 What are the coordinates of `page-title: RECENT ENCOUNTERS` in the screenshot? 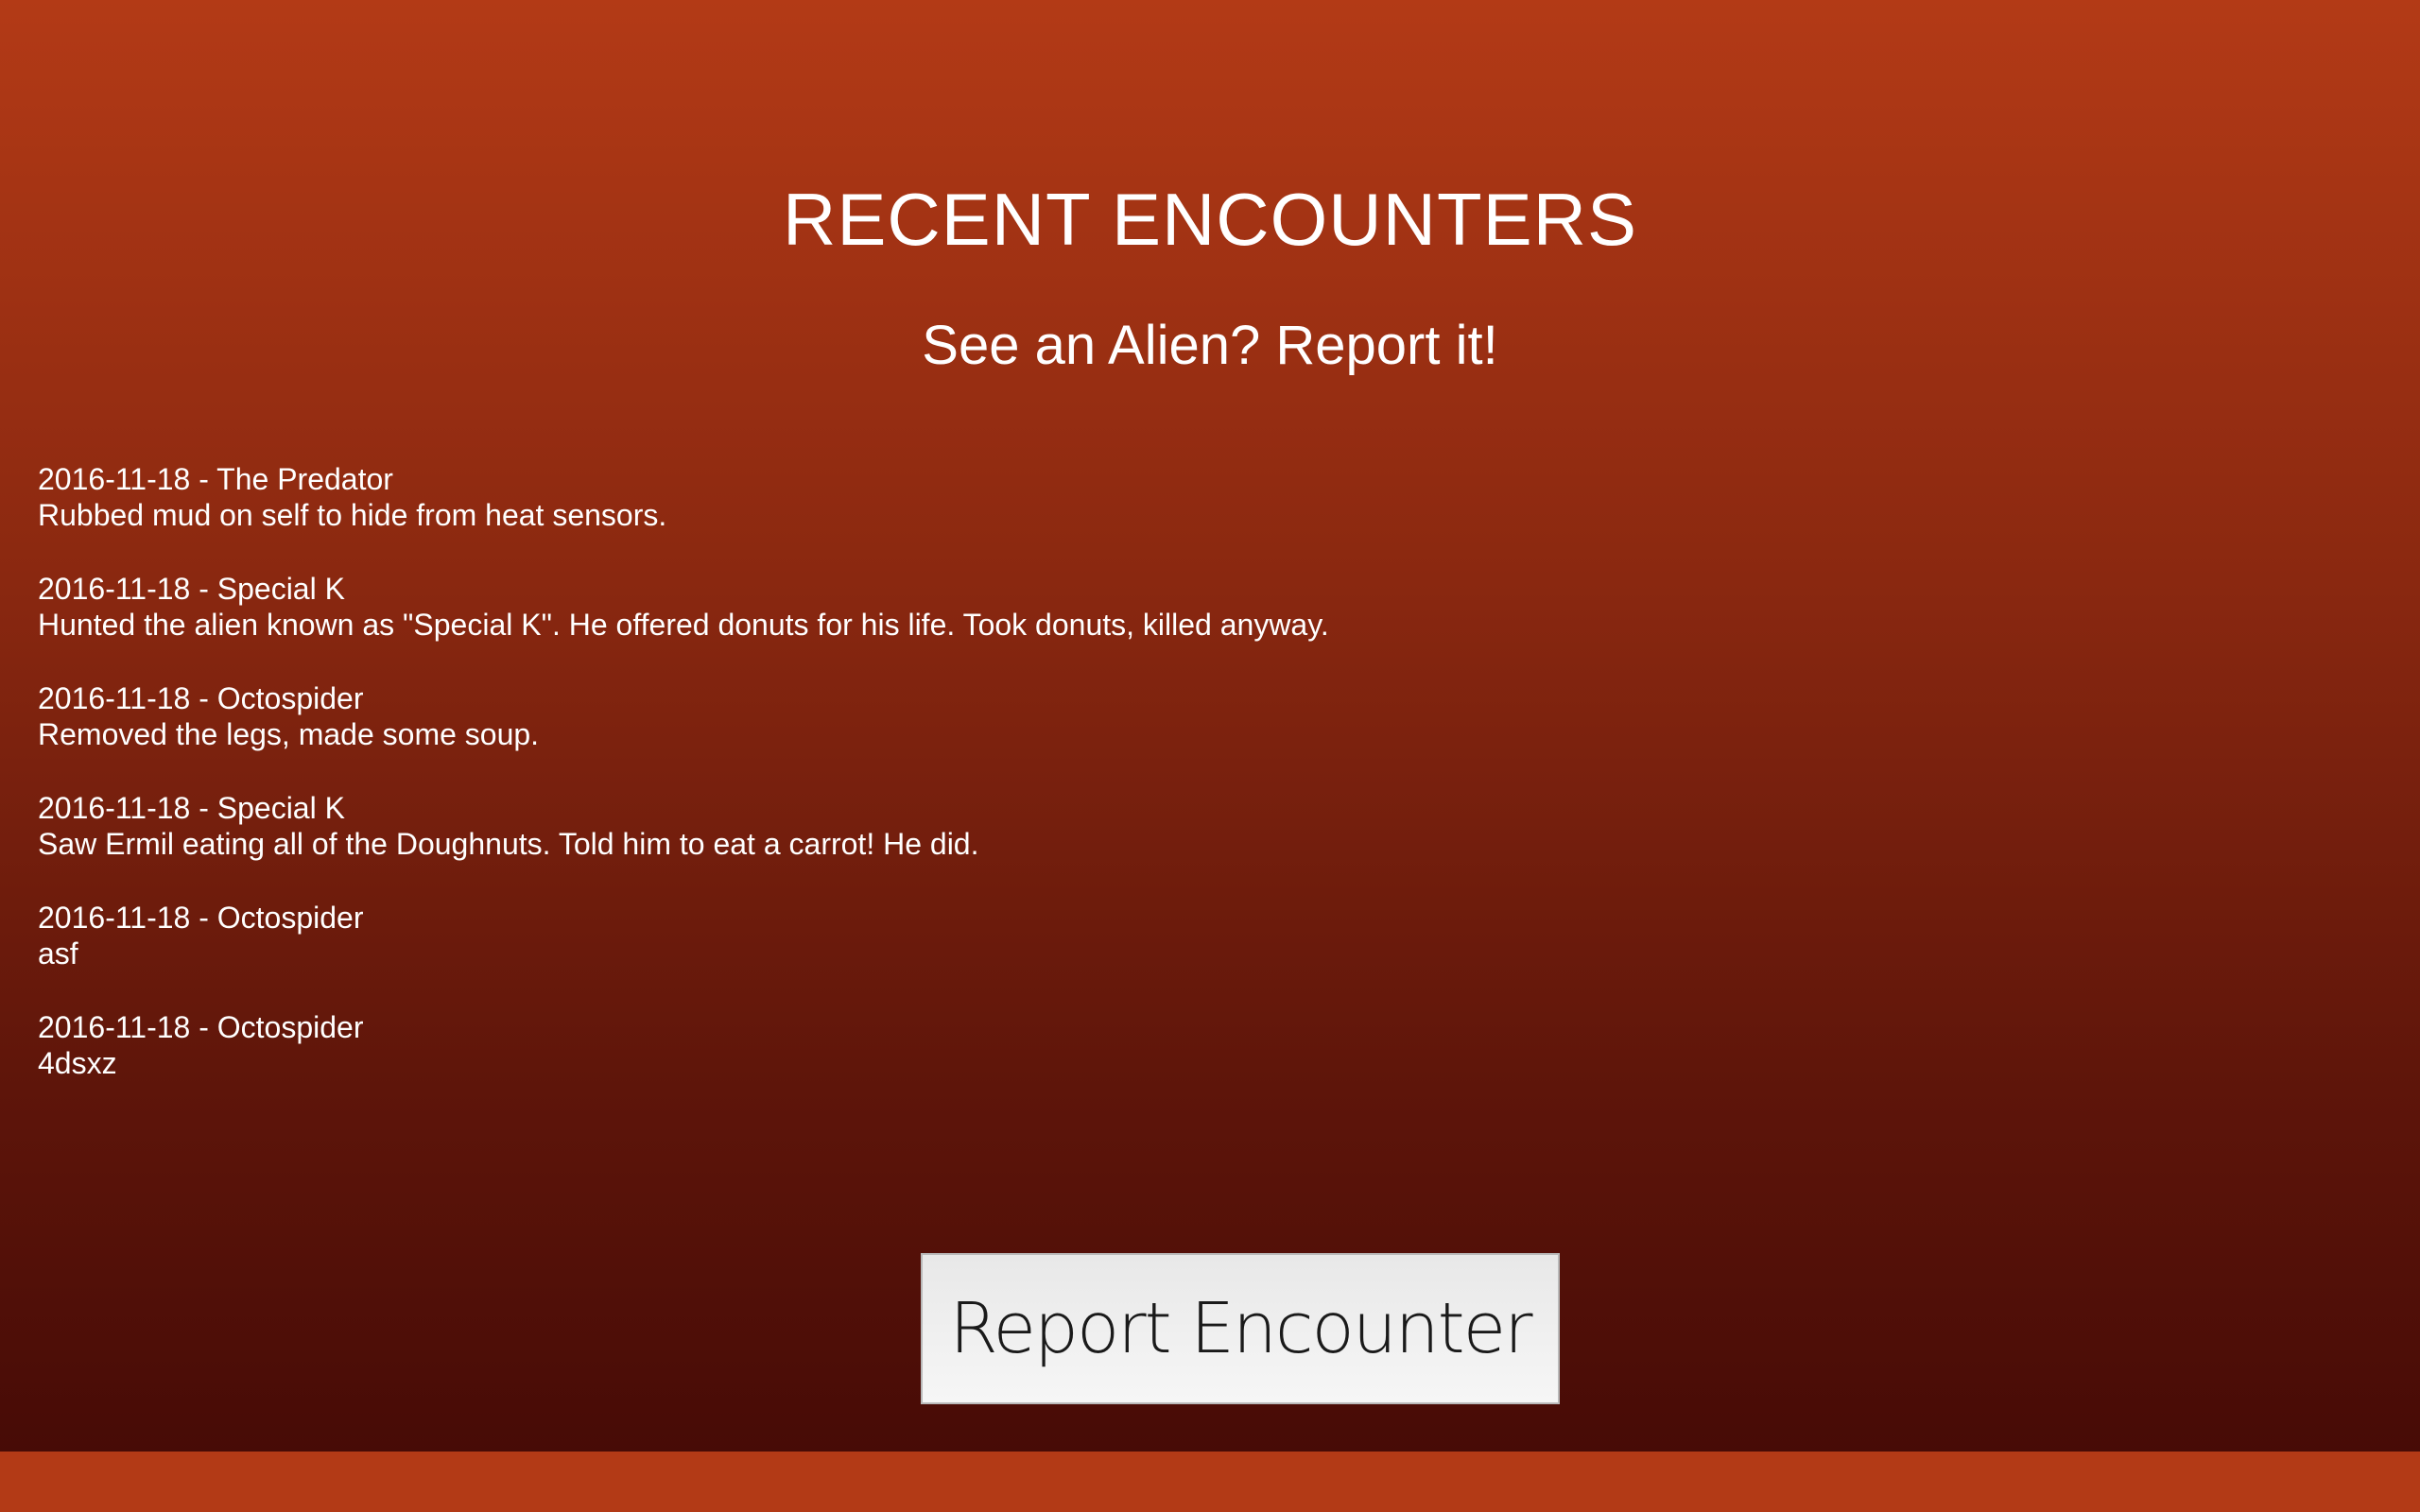 It's located at (1210, 219).